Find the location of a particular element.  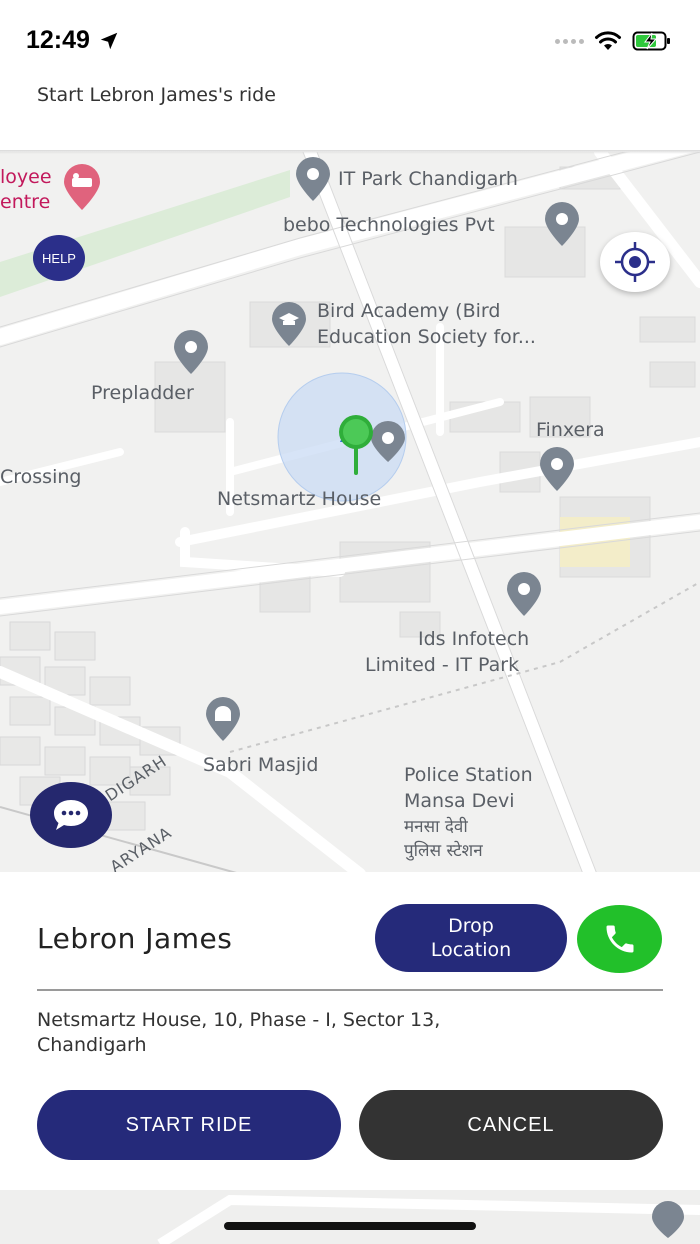

status-indicators is located at coordinates (613, 41).